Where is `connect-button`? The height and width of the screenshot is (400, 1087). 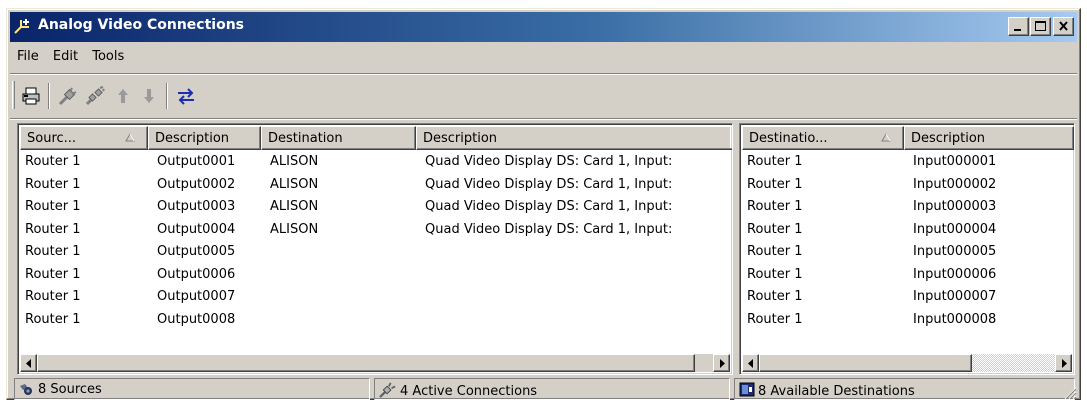 connect-button is located at coordinates (68, 96).